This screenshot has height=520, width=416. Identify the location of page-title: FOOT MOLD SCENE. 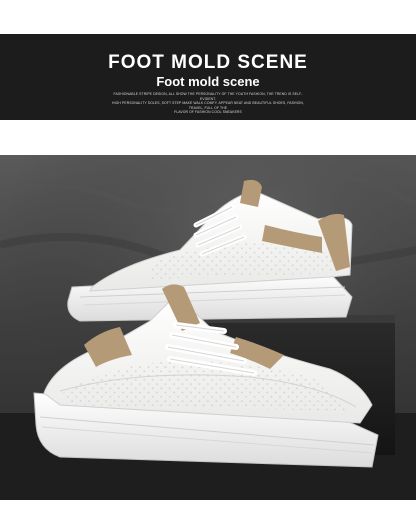
(208, 62).